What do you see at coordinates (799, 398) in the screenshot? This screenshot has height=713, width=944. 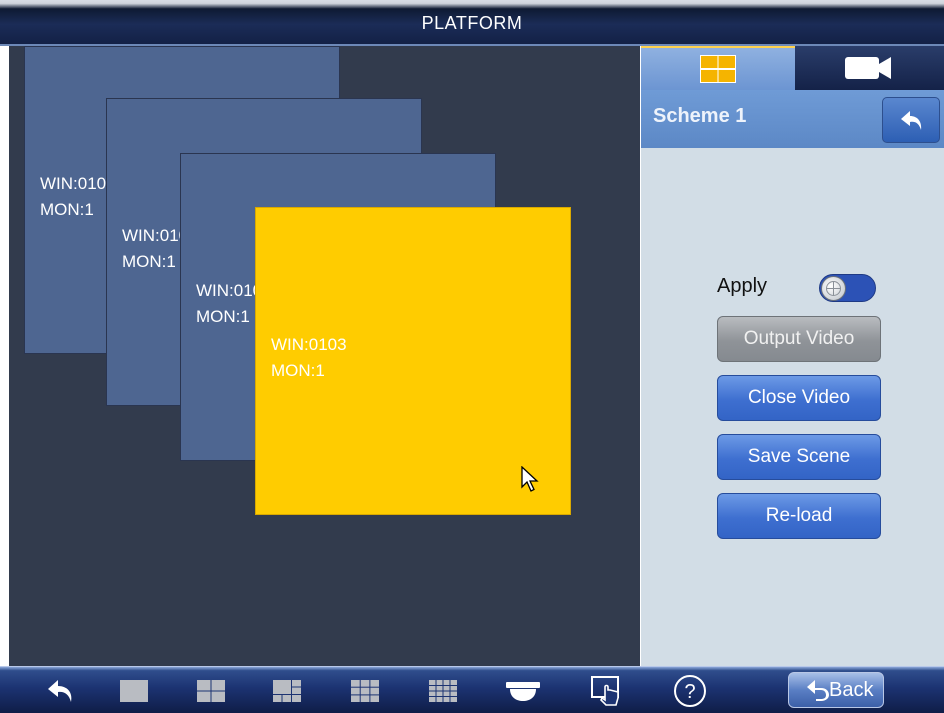 I see `close-video-button: Close Video` at bounding box center [799, 398].